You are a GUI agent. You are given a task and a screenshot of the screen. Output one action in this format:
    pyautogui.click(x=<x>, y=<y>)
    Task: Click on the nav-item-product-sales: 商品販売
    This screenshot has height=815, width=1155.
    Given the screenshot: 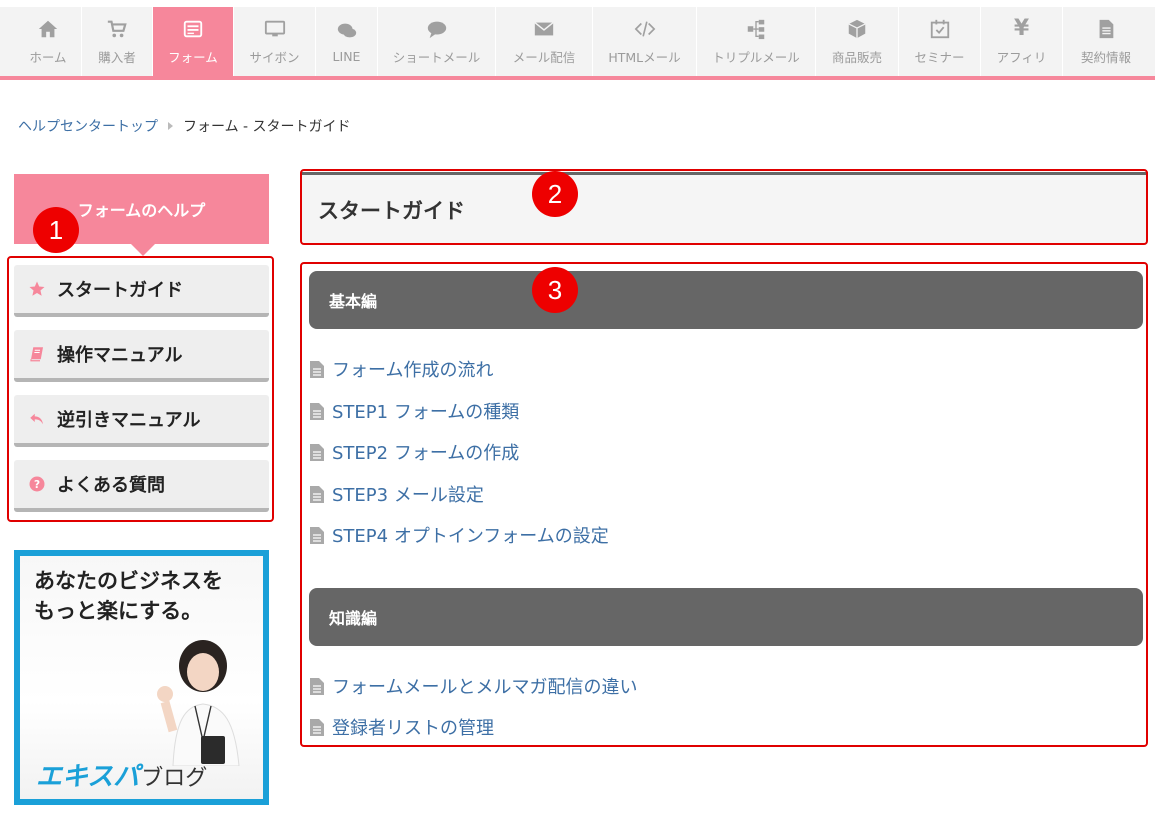 What is the action you would take?
    pyautogui.click(x=857, y=41)
    